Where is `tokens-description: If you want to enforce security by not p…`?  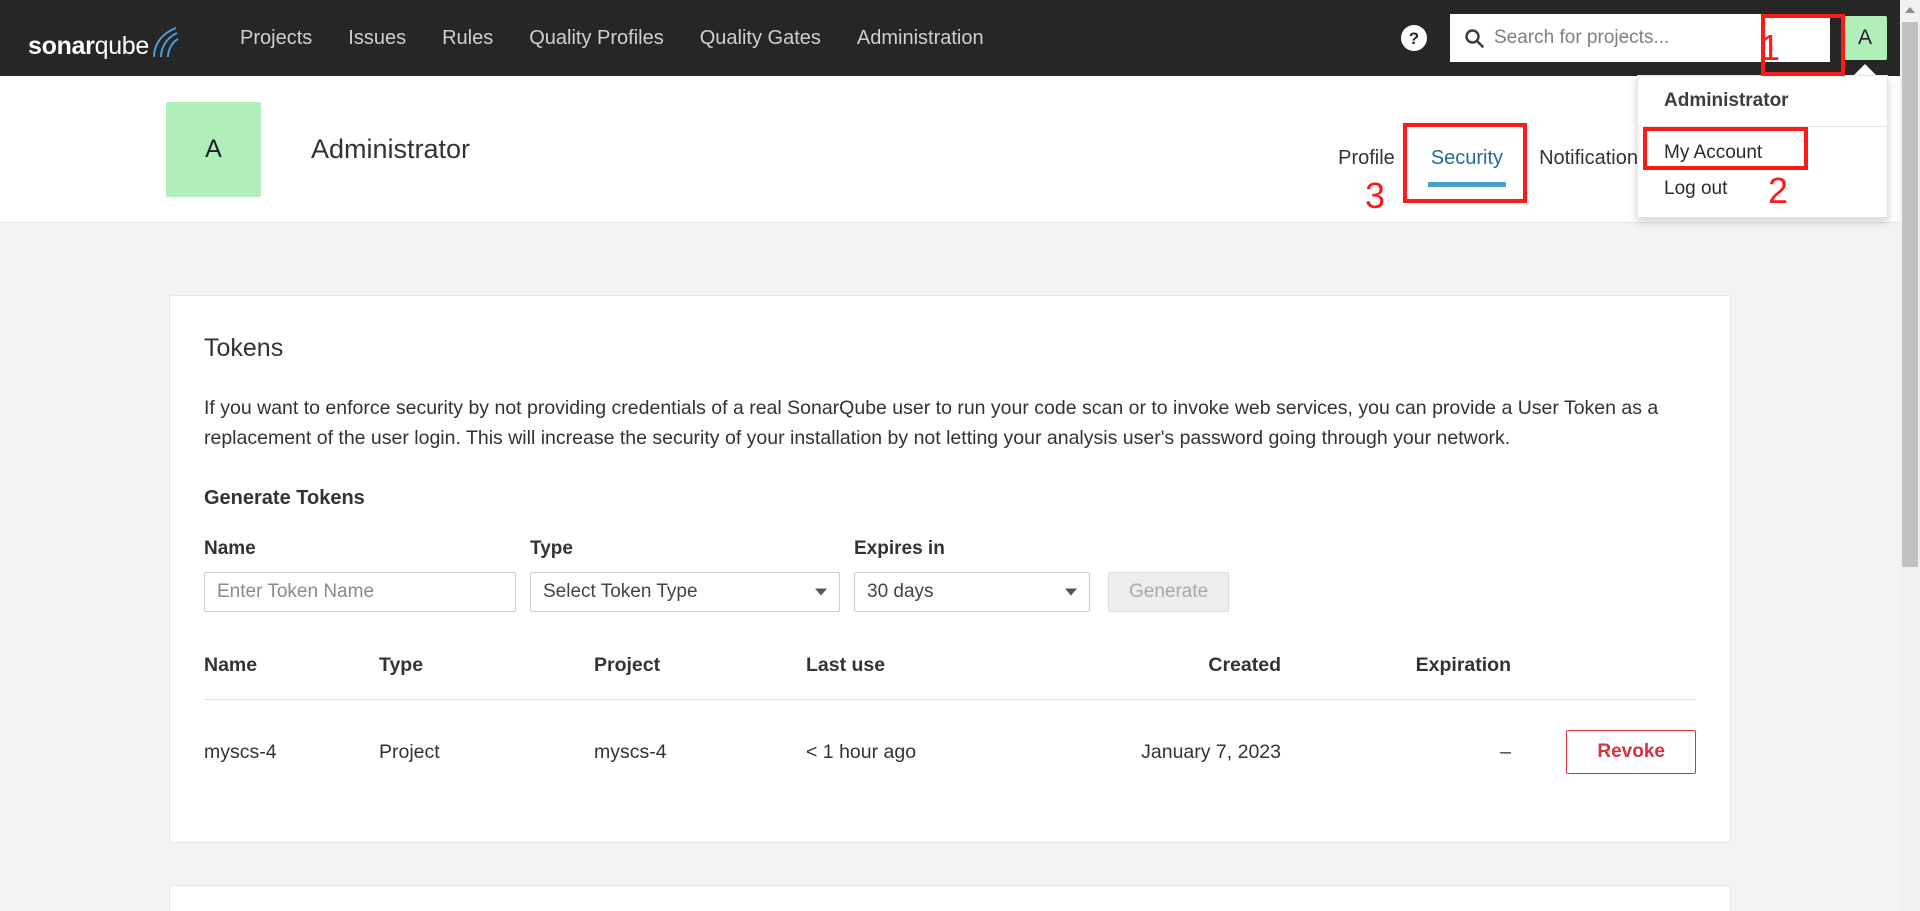 tokens-description: If you want to enforce security by not p… is located at coordinates (931, 423).